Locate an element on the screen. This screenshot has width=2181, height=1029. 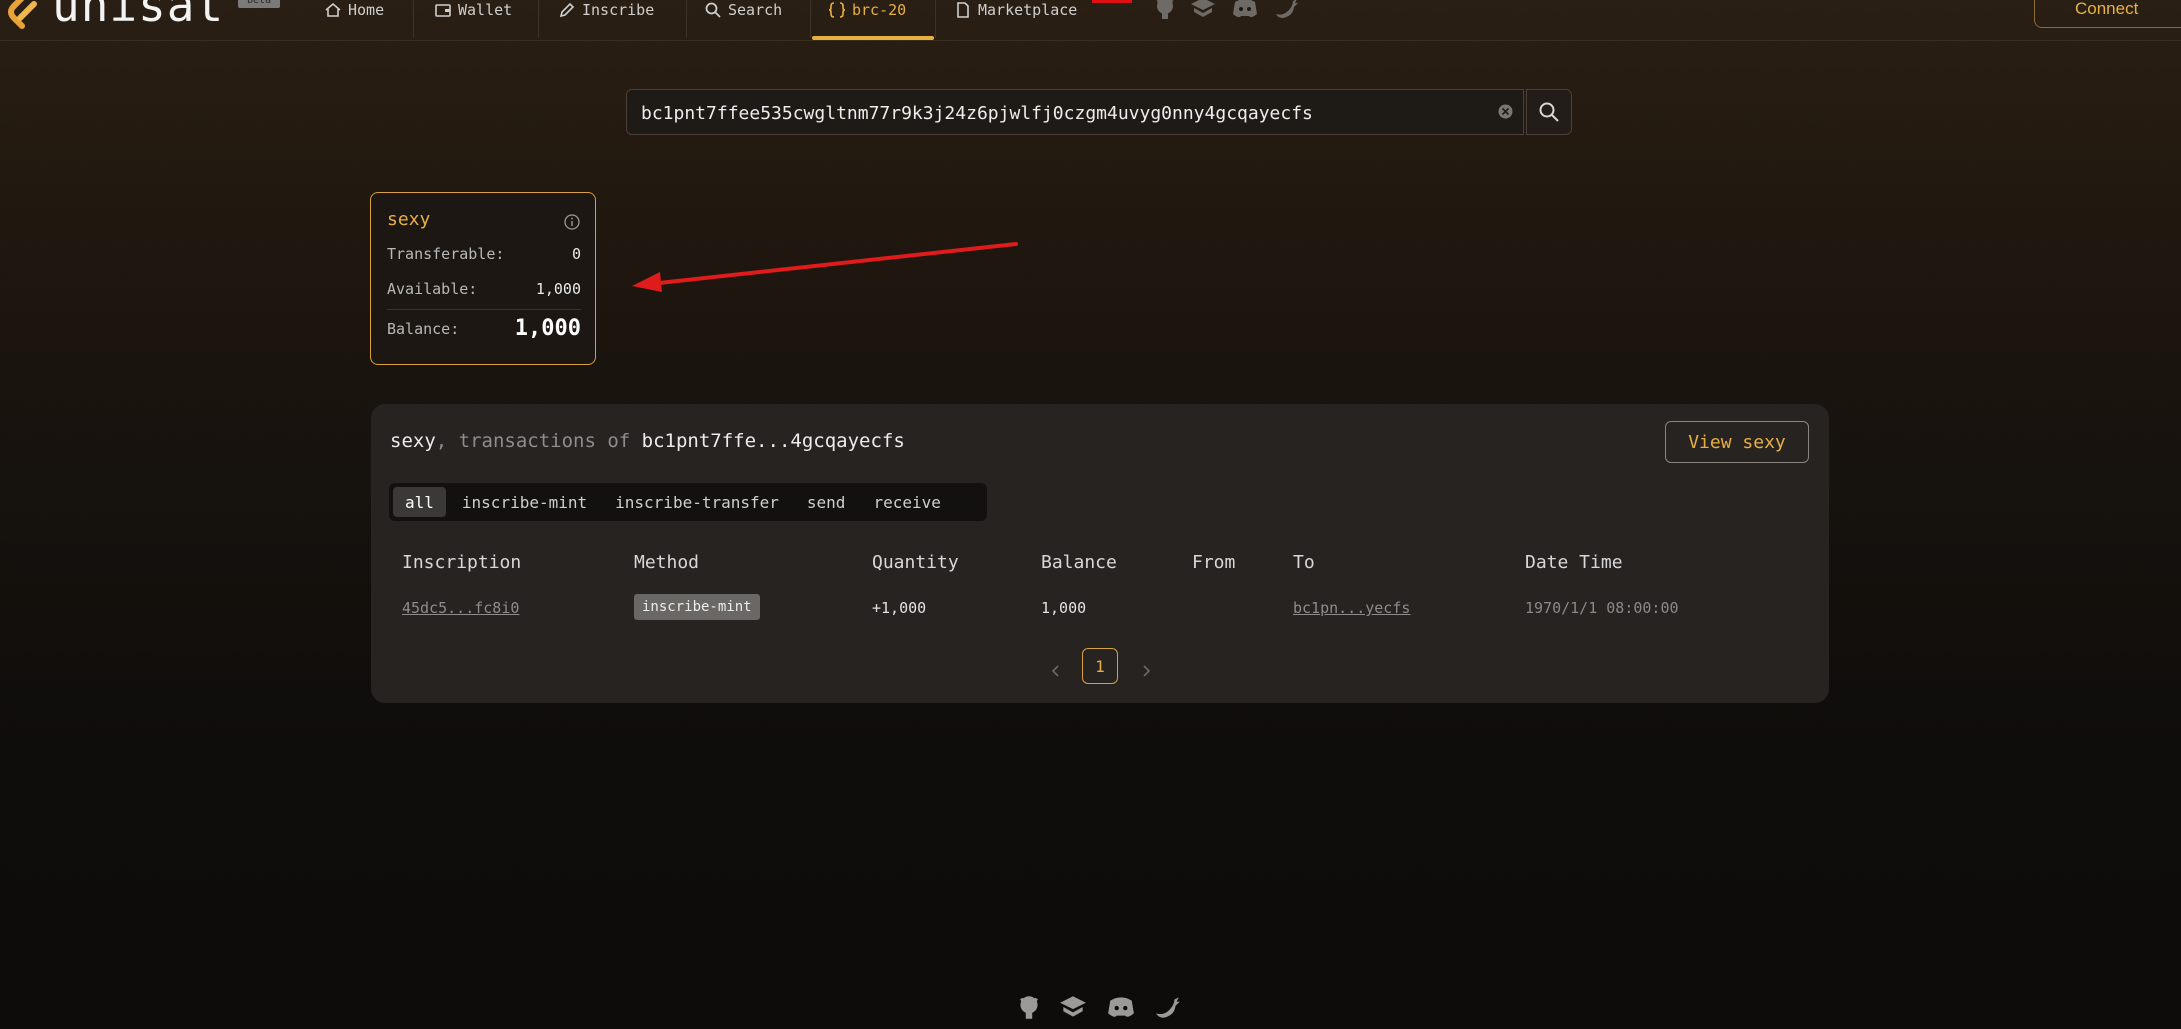
nav-brc20: brc-20 is located at coordinates (867, 14).